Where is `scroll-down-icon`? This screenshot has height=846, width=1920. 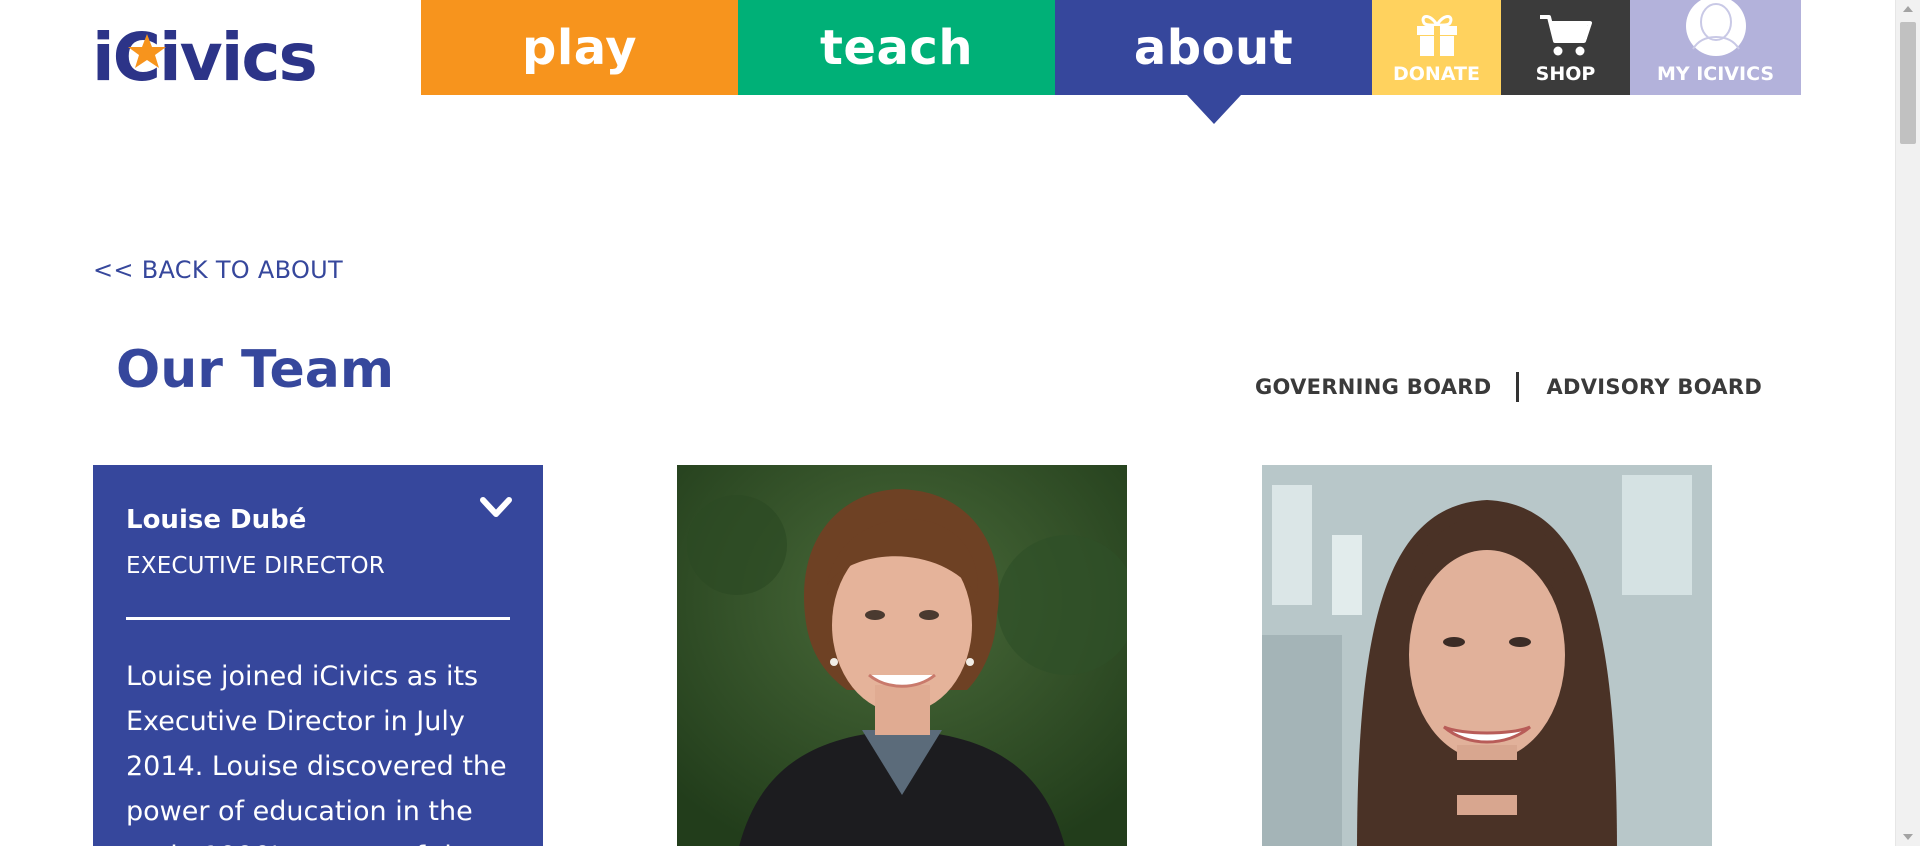
scroll-down-icon is located at coordinates (1908, 837).